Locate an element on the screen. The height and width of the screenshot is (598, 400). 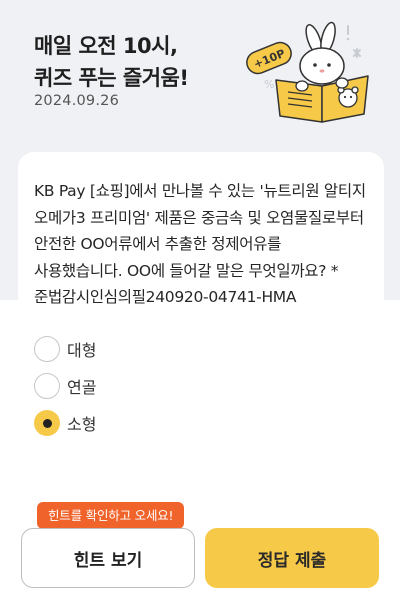
option-label: 연골 is located at coordinates (82, 387).